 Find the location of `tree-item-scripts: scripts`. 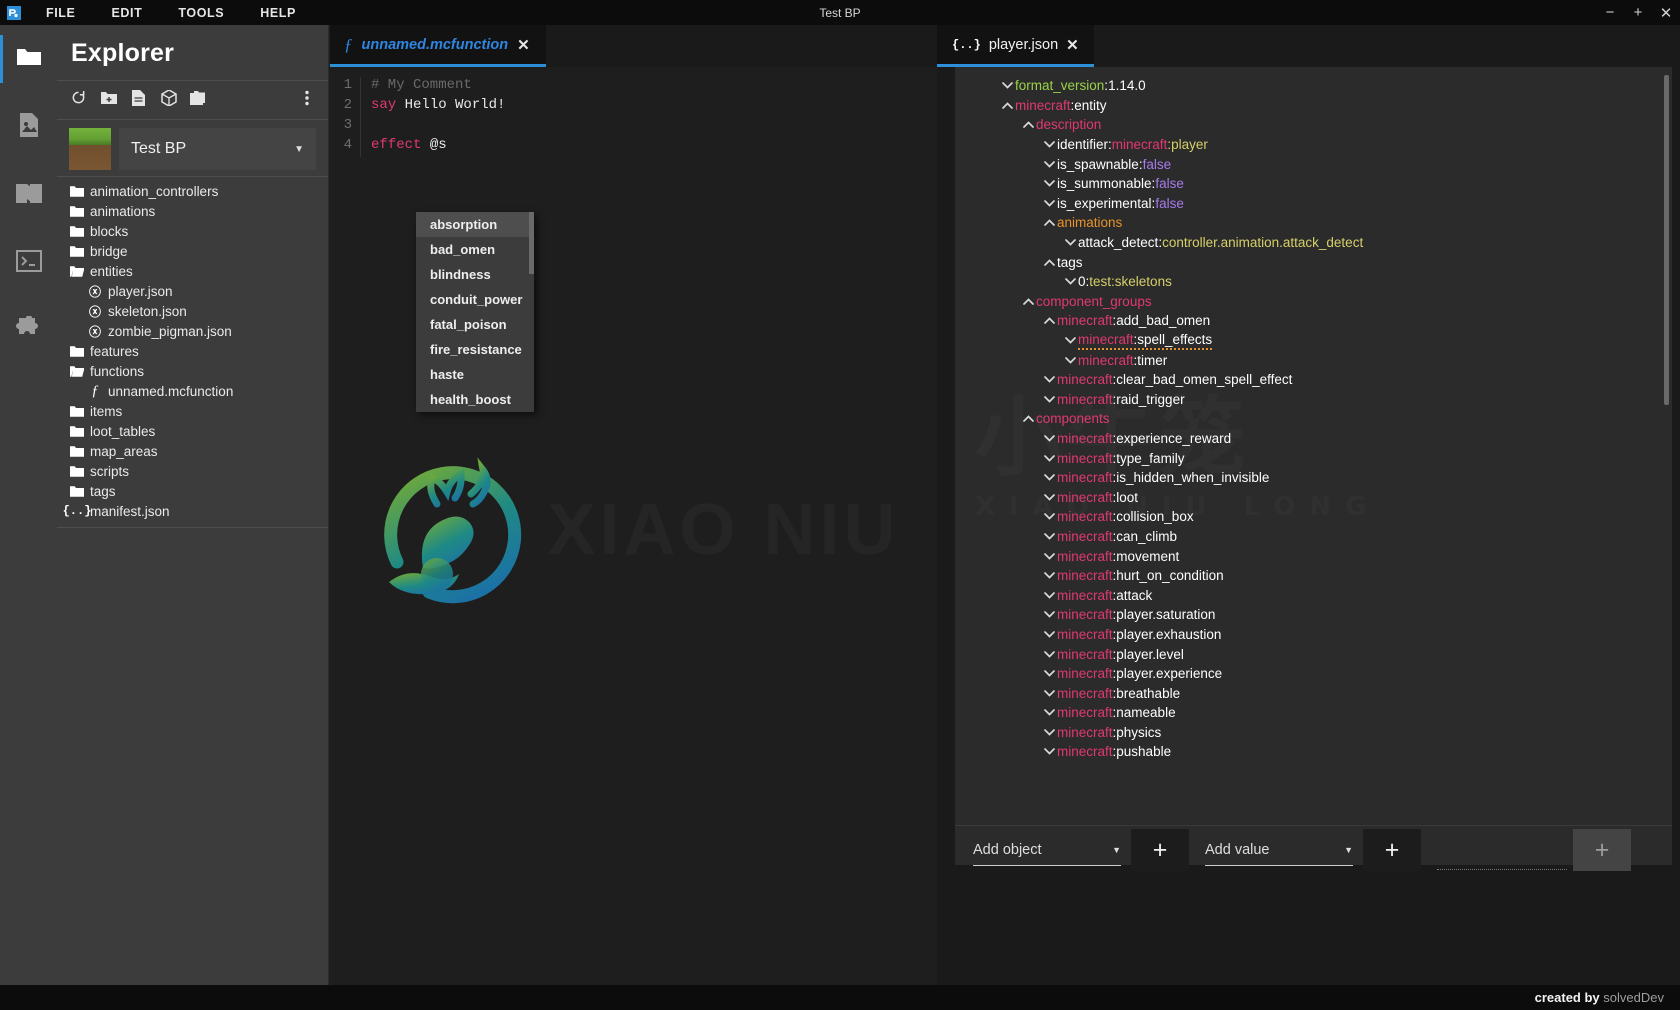

tree-item-scripts: scripts is located at coordinates (192, 471).